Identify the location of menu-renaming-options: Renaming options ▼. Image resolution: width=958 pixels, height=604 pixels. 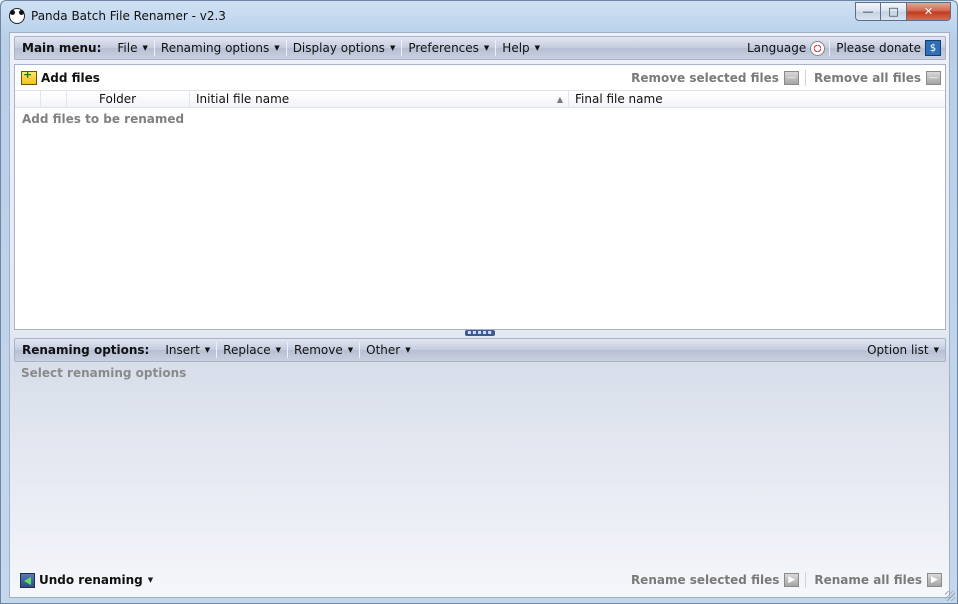
(220, 48).